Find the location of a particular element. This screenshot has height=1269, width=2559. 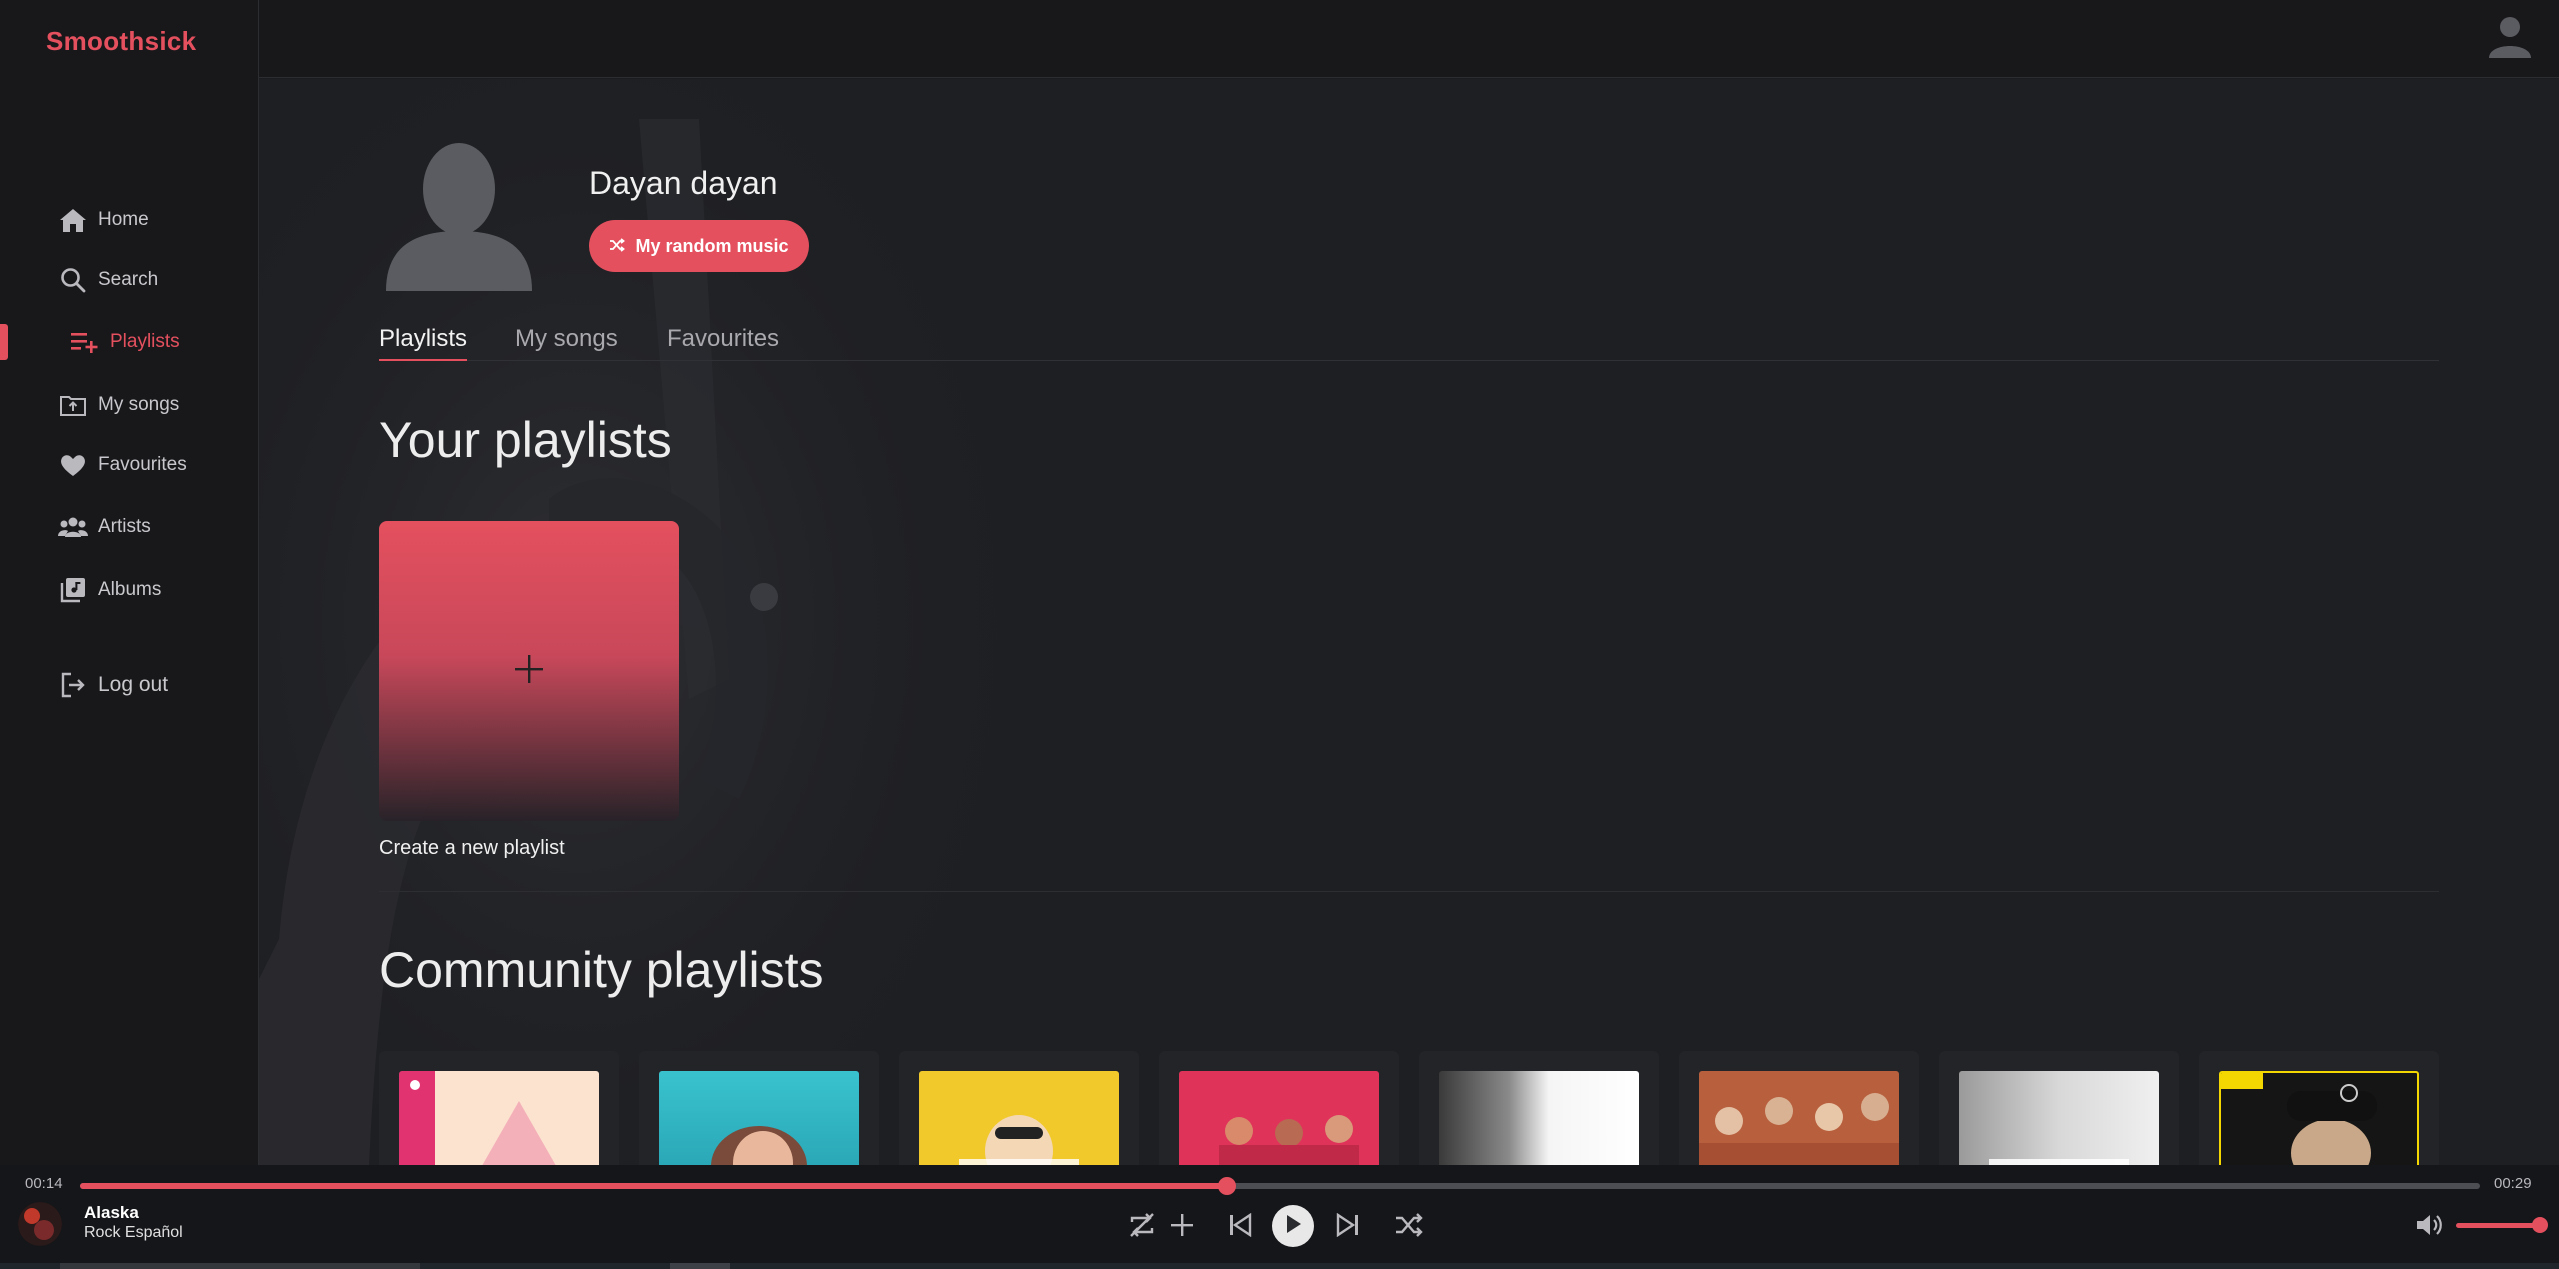

plus-icon is located at coordinates (529, 671).